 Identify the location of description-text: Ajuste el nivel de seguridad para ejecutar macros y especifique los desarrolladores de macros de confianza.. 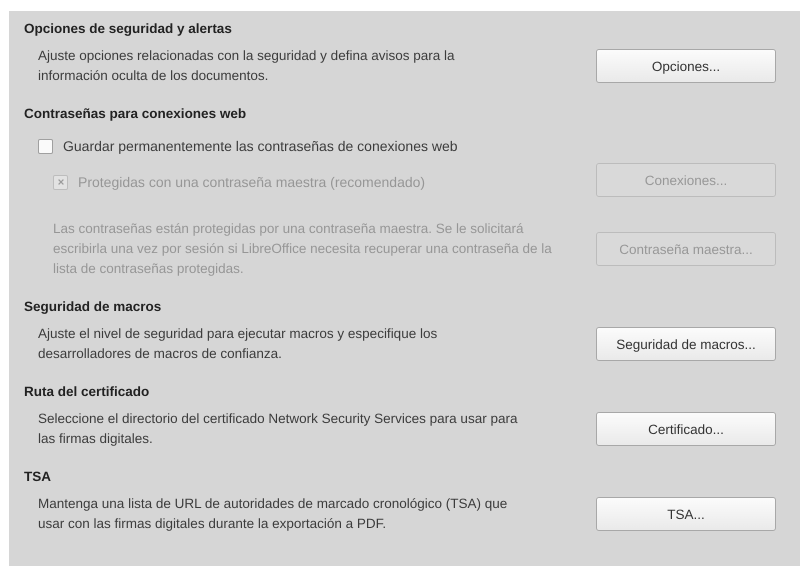
(238, 344).